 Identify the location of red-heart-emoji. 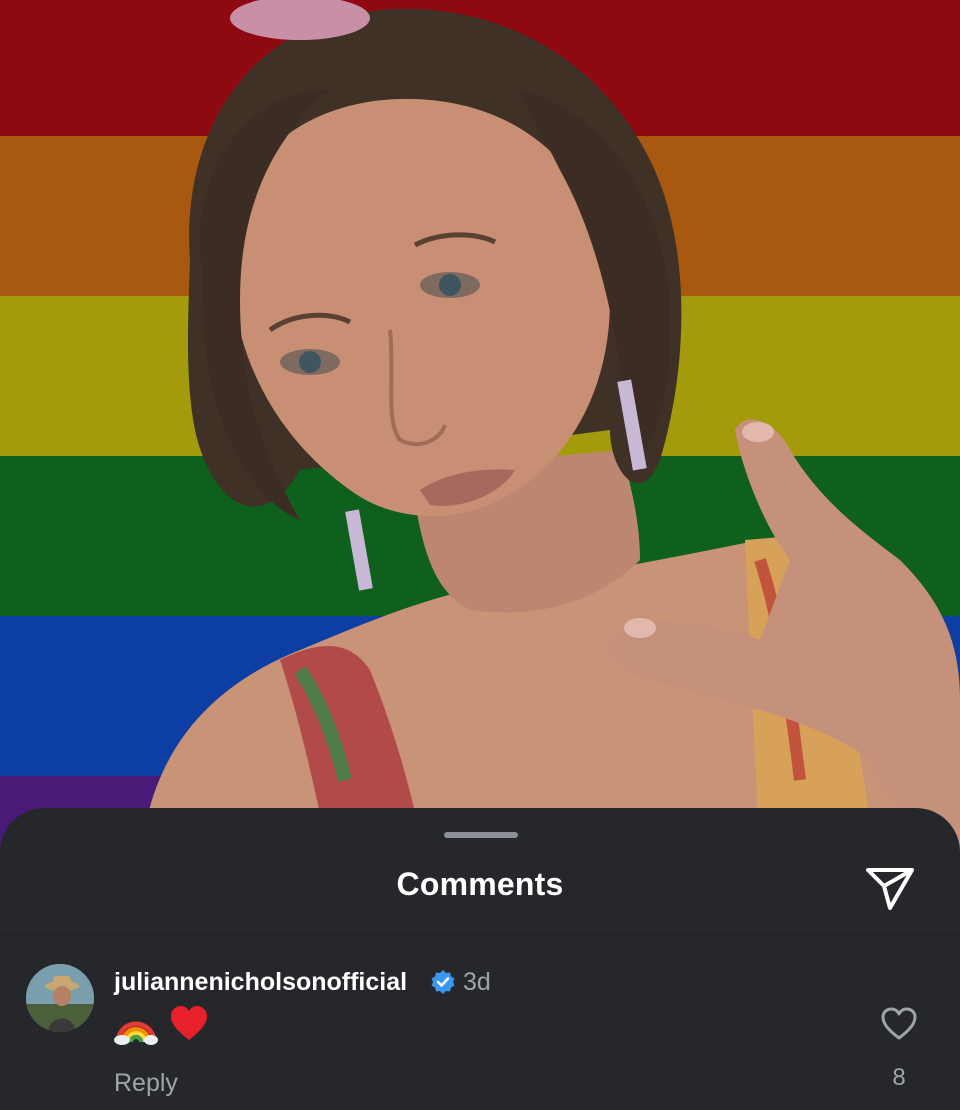
(189, 1023).